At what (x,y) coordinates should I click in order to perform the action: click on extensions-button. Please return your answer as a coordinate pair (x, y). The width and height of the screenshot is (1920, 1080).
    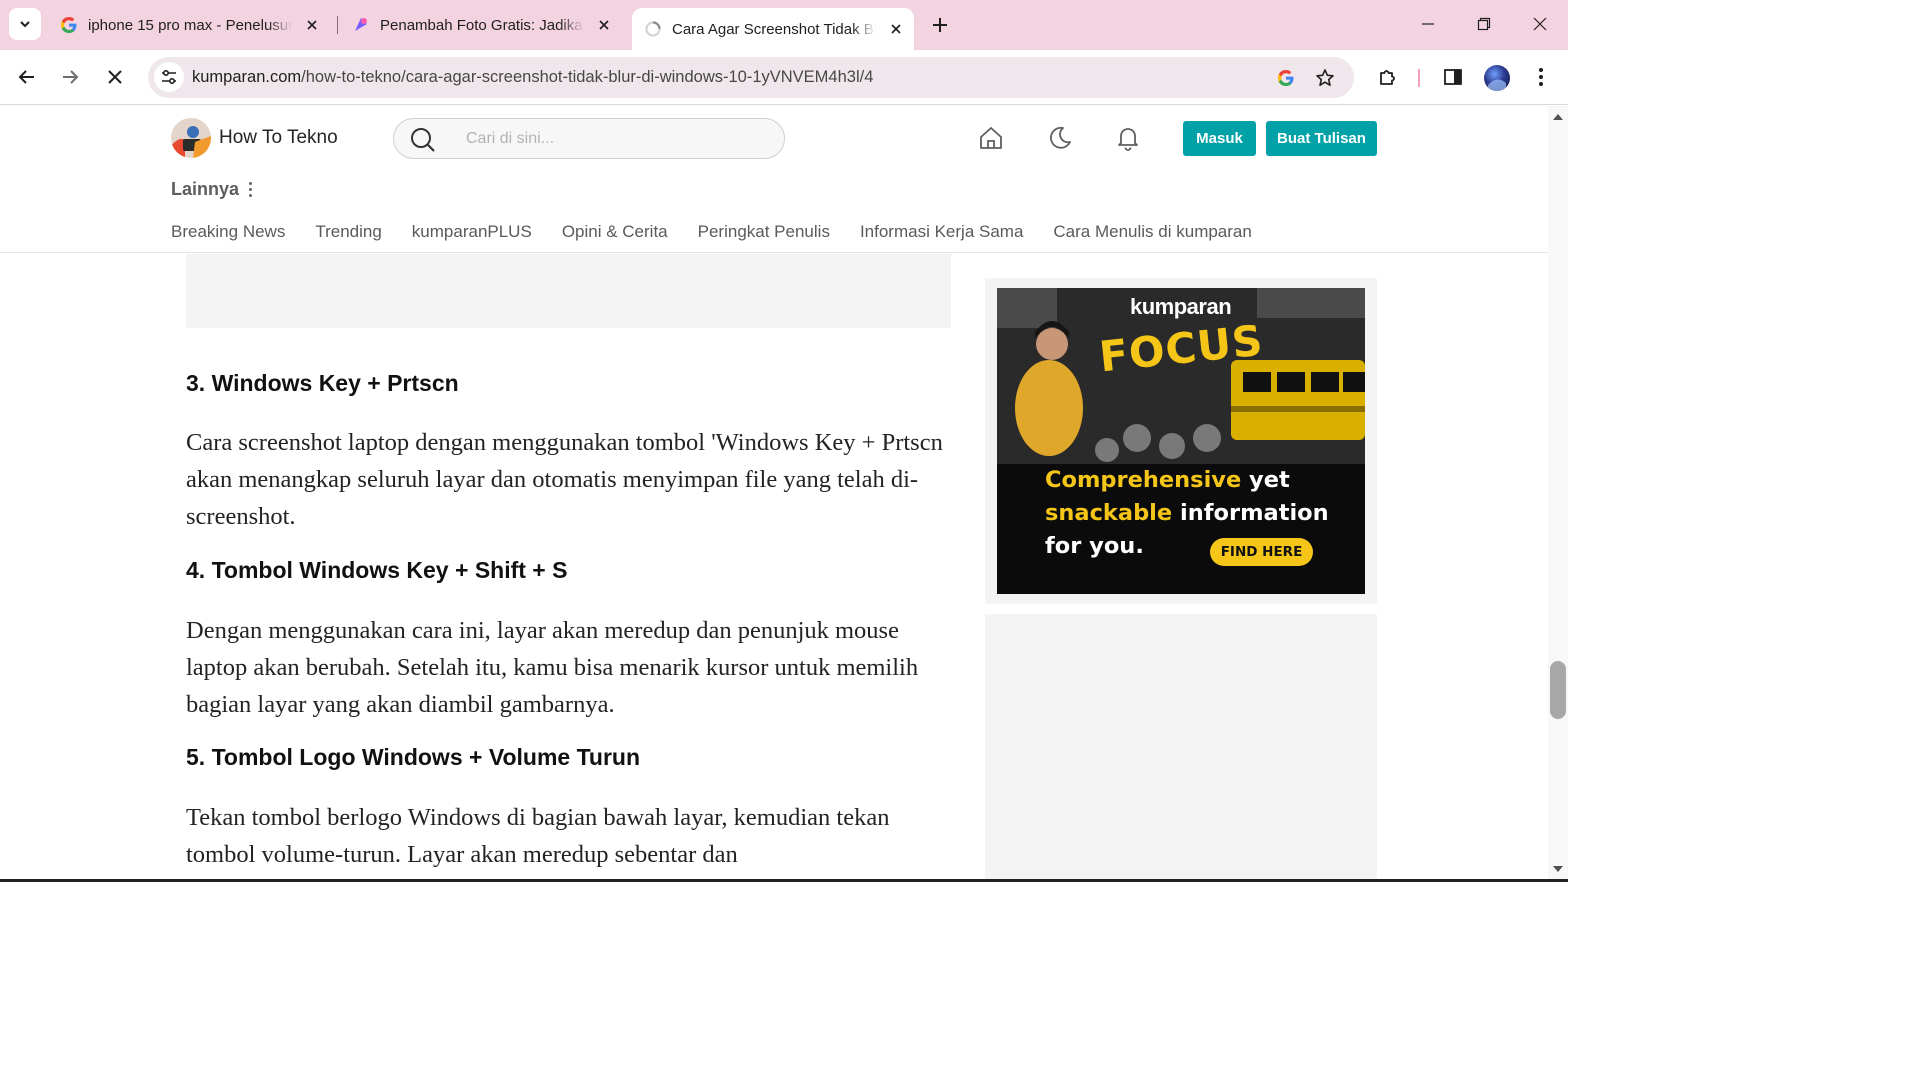
    Looking at the image, I should click on (1387, 77).